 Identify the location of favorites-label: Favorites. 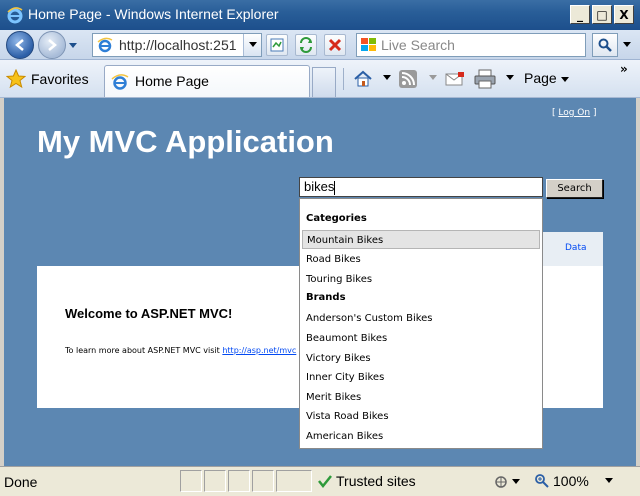
(60, 79).